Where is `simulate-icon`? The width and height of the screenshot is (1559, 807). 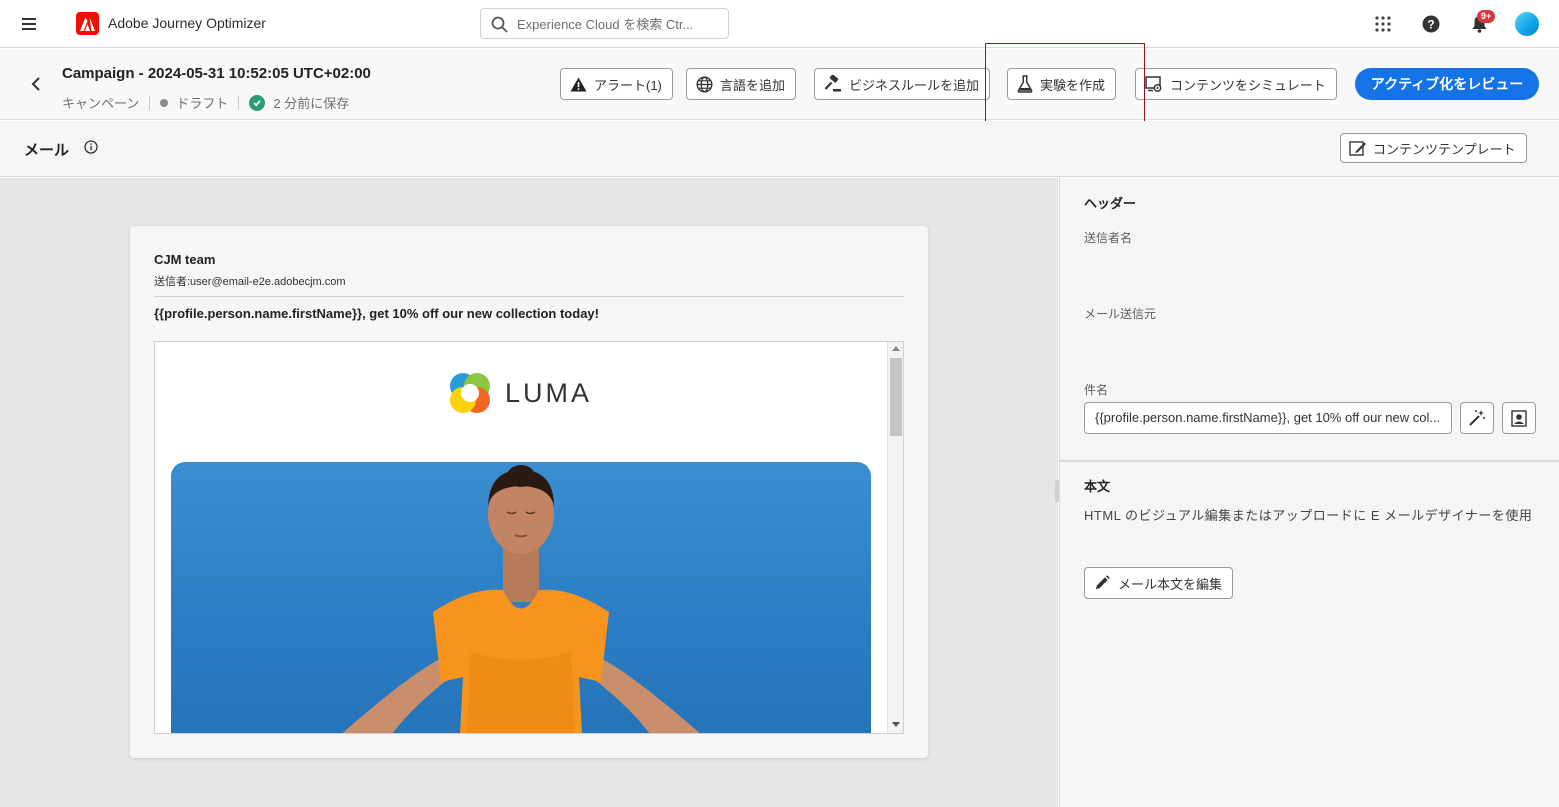
simulate-icon is located at coordinates (1153, 83).